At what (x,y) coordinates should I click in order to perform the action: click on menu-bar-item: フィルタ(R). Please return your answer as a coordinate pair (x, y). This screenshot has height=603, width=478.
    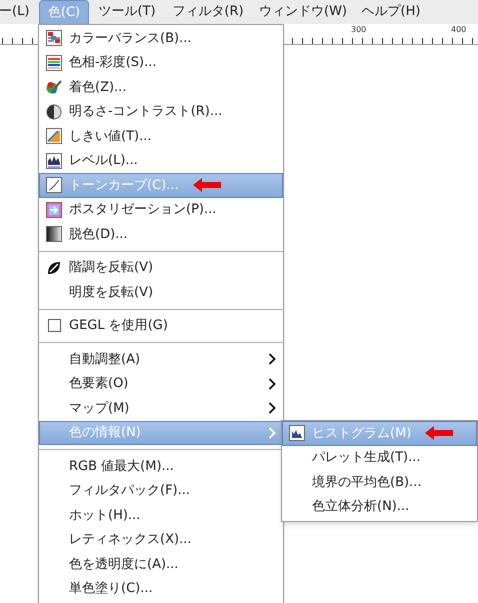
    Looking at the image, I should click on (208, 12).